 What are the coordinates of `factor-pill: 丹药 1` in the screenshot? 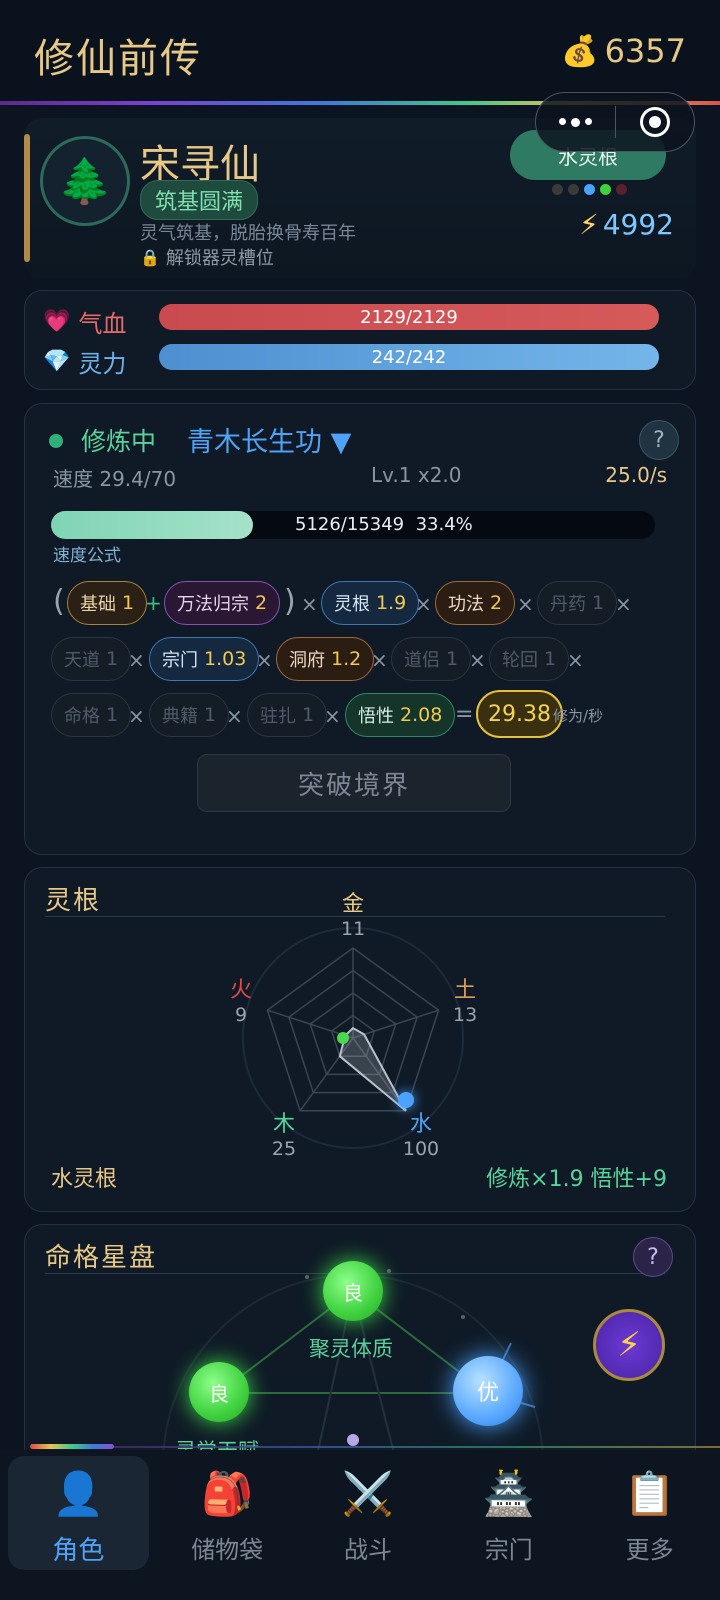 It's located at (577, 603).